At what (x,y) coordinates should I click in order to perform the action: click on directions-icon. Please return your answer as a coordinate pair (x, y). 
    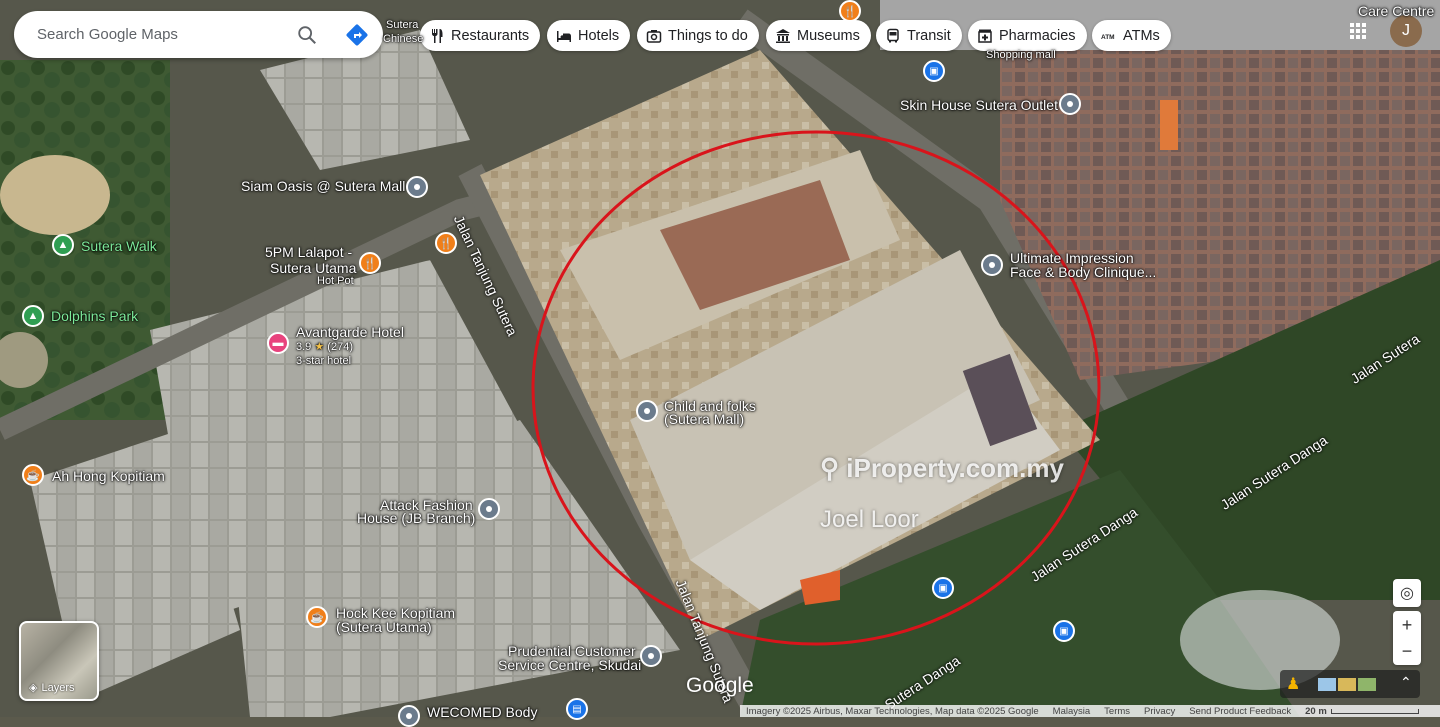
    Looking at the image, I should click on (357, 35).